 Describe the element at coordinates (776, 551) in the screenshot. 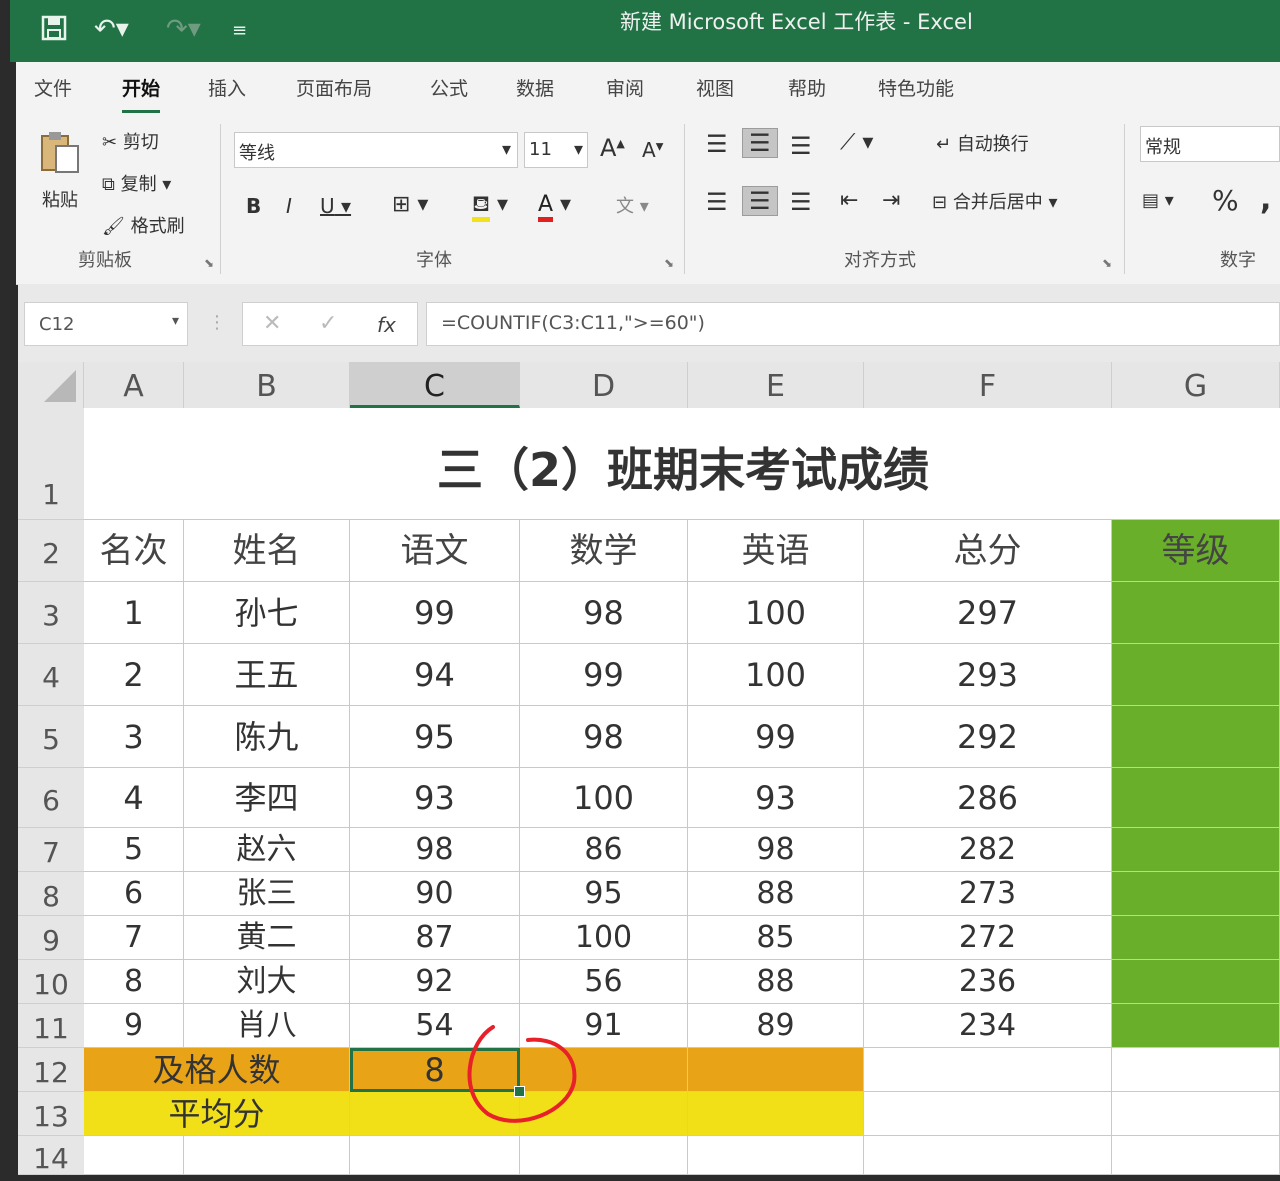

I see `header-cell-english: 英语` at that location.